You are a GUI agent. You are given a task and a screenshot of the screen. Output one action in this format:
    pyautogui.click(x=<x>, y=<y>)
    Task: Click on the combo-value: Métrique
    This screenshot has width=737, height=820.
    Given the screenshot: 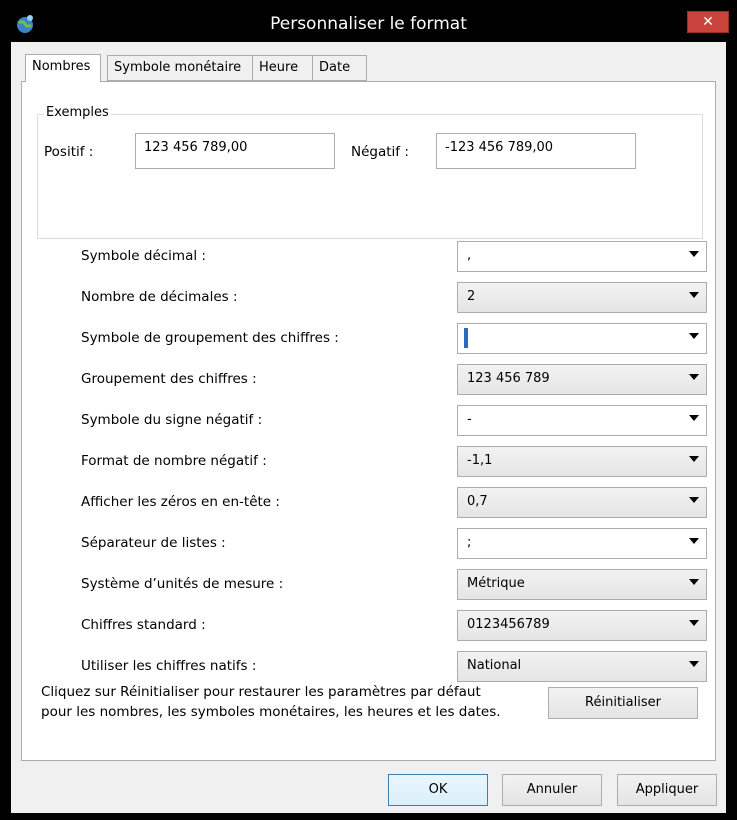 What is the action you would take?
    pyautogui.click(x=496, y=583)
    